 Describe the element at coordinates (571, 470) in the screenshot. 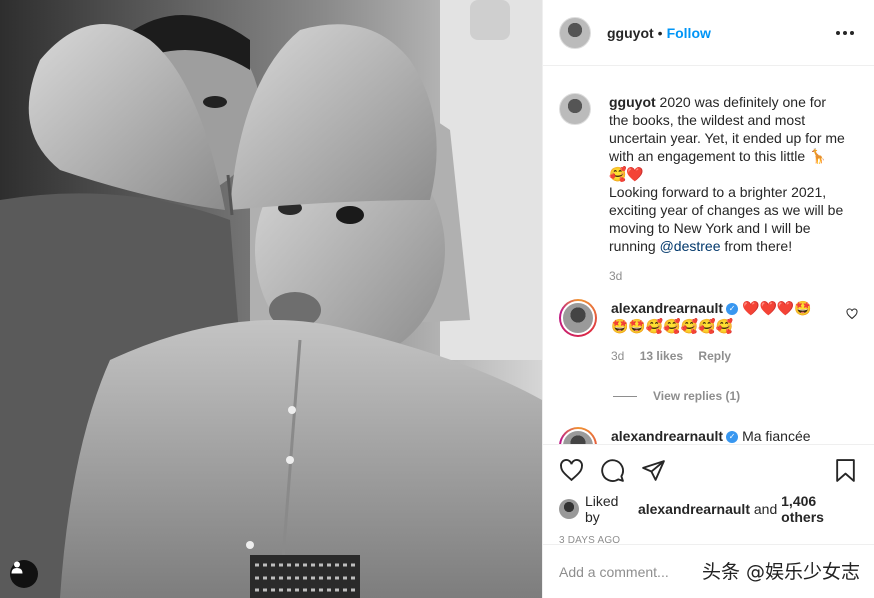

I see `heart-icon` at that location.